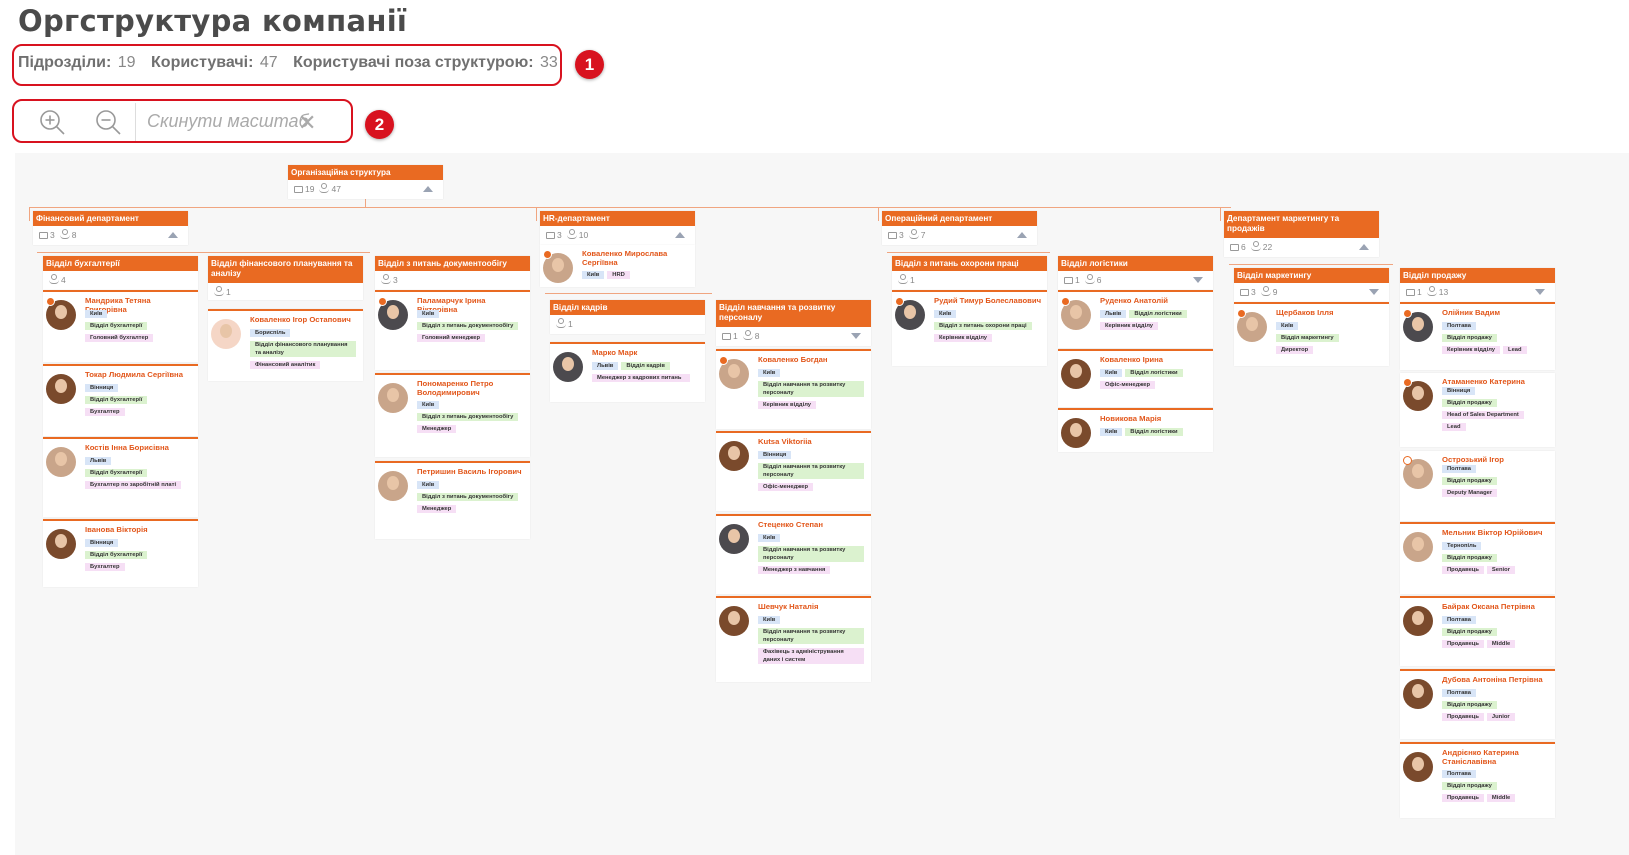 The image size is (1629, 855). What do you see at coordinates (959, 228) in the screenshot?
I see `node-ops: Операційний департамент 37` at bounding box center [959, 228].